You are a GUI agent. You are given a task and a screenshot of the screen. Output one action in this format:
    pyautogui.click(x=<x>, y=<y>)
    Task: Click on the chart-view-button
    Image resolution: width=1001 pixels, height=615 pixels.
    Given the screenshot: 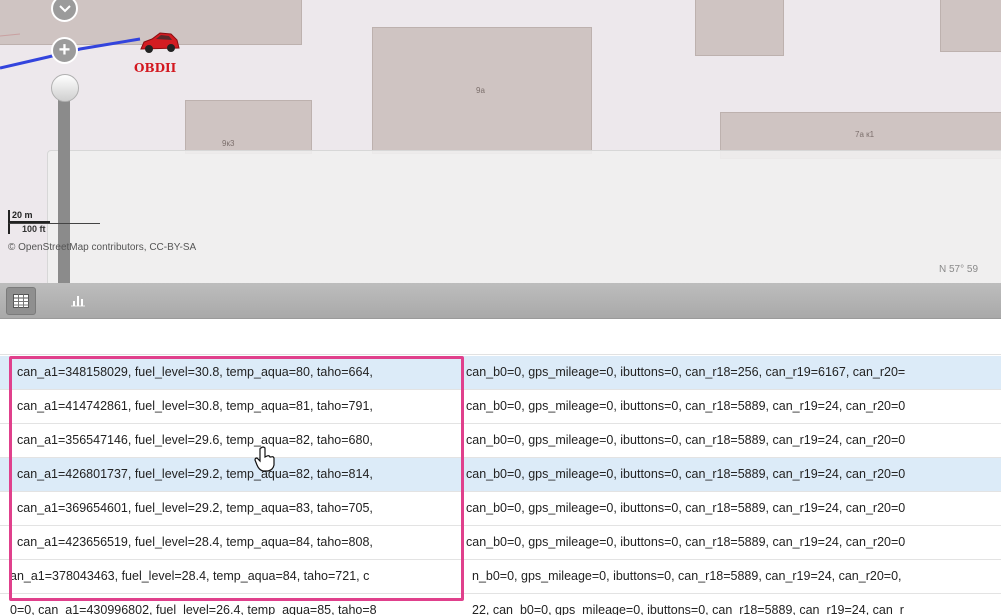 What is the action you would take?
    pyautogui.click(x=78, y=300)
    